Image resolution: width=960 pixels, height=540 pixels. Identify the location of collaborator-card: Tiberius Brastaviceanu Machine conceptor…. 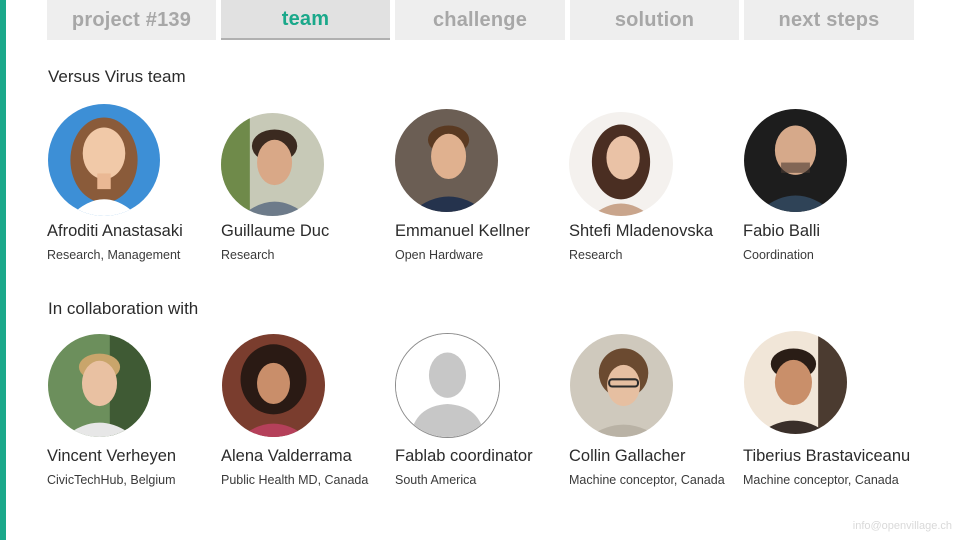
(830, 412).